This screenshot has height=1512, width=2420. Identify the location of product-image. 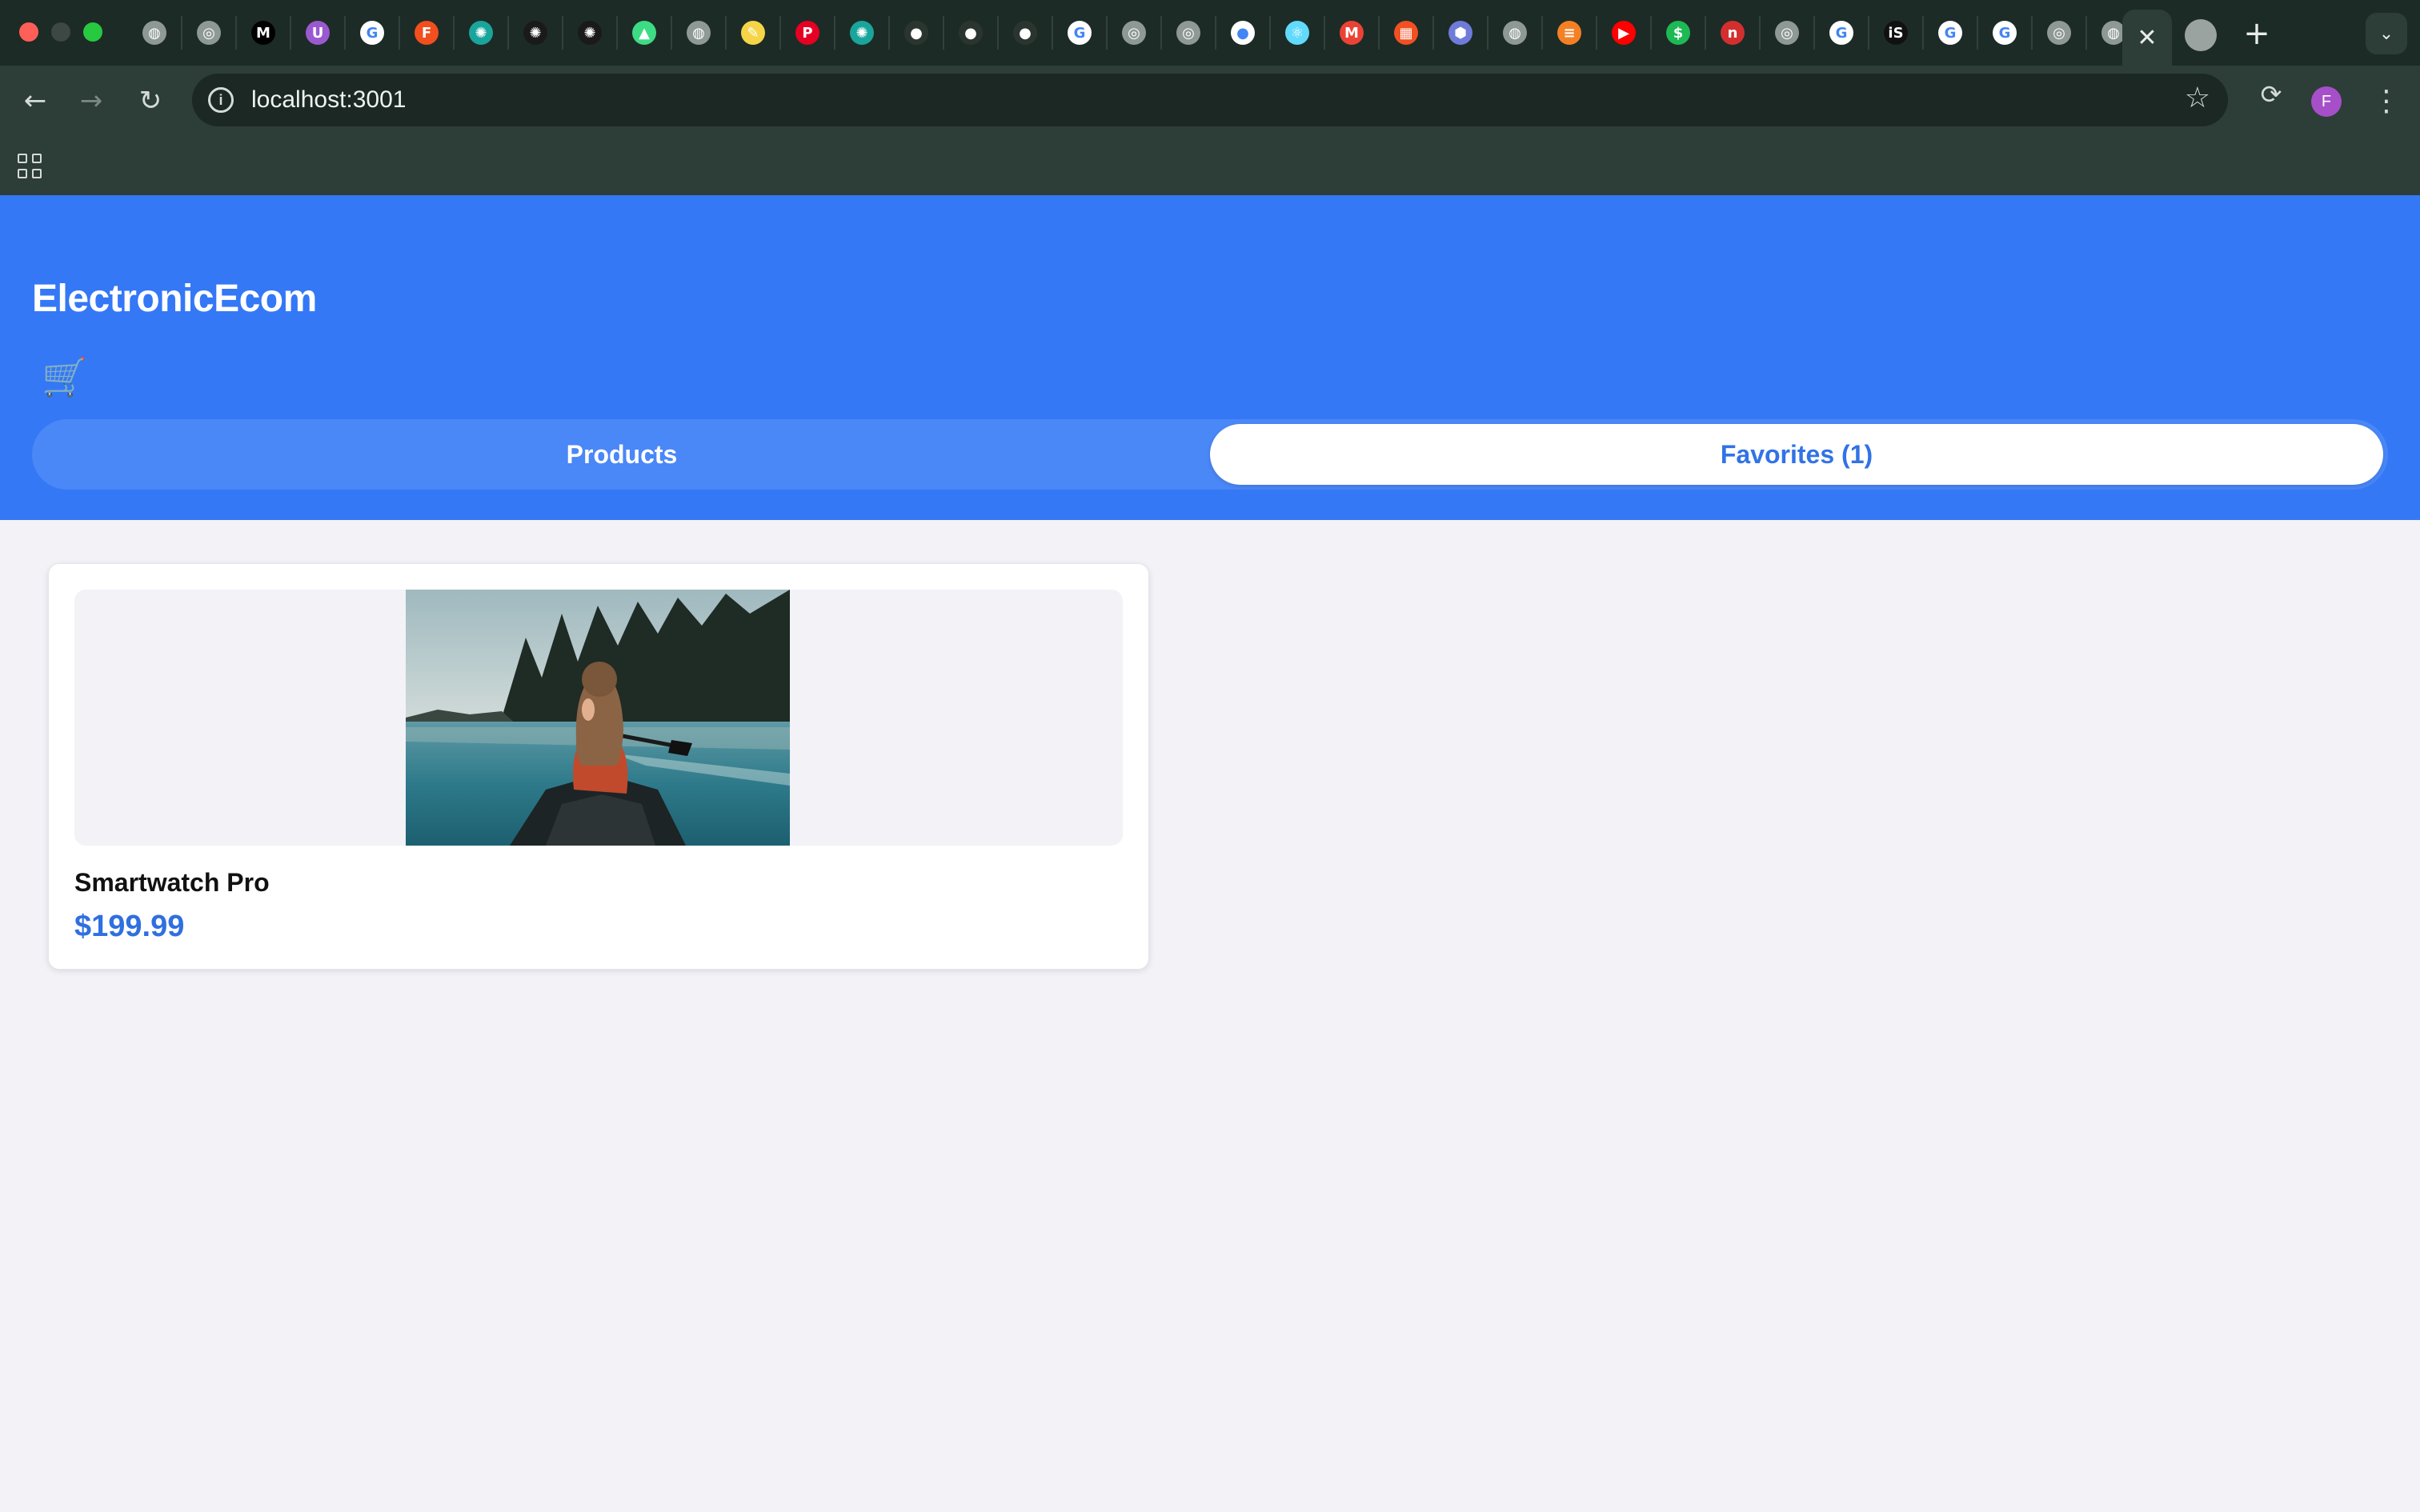
(598, 718).